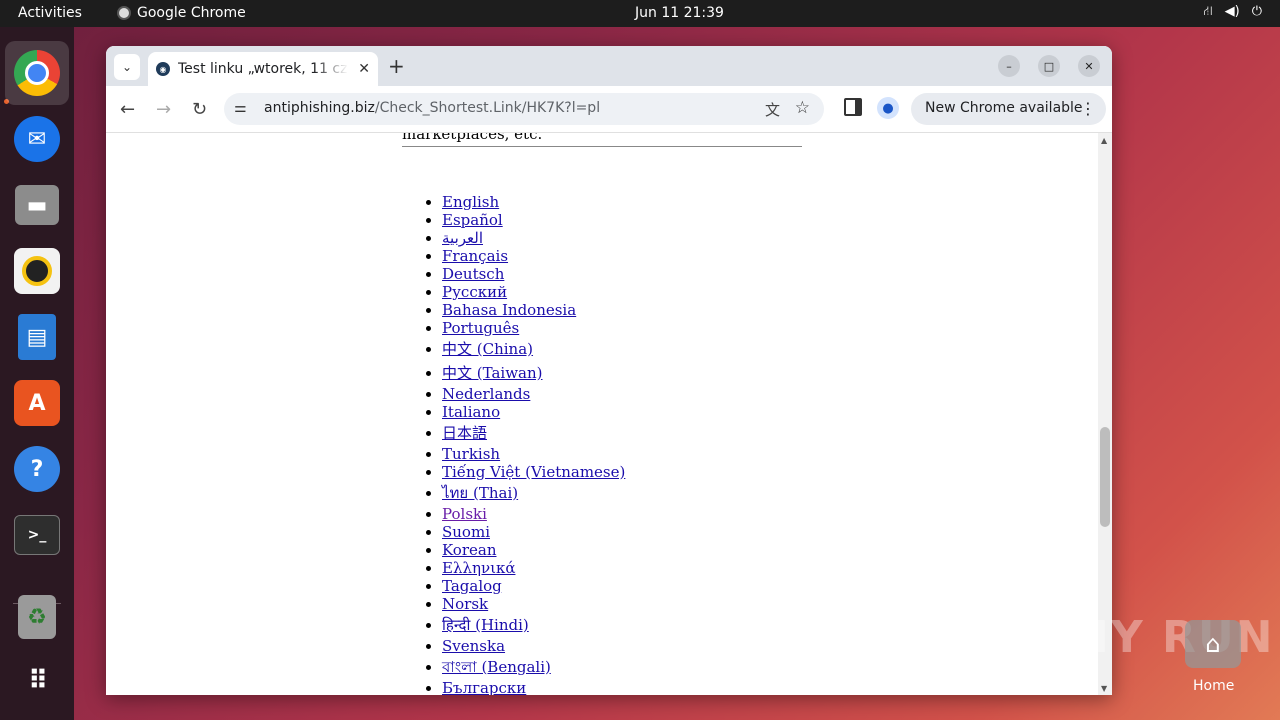  I want to click on writer-icon: ▤, so click(37, 337).